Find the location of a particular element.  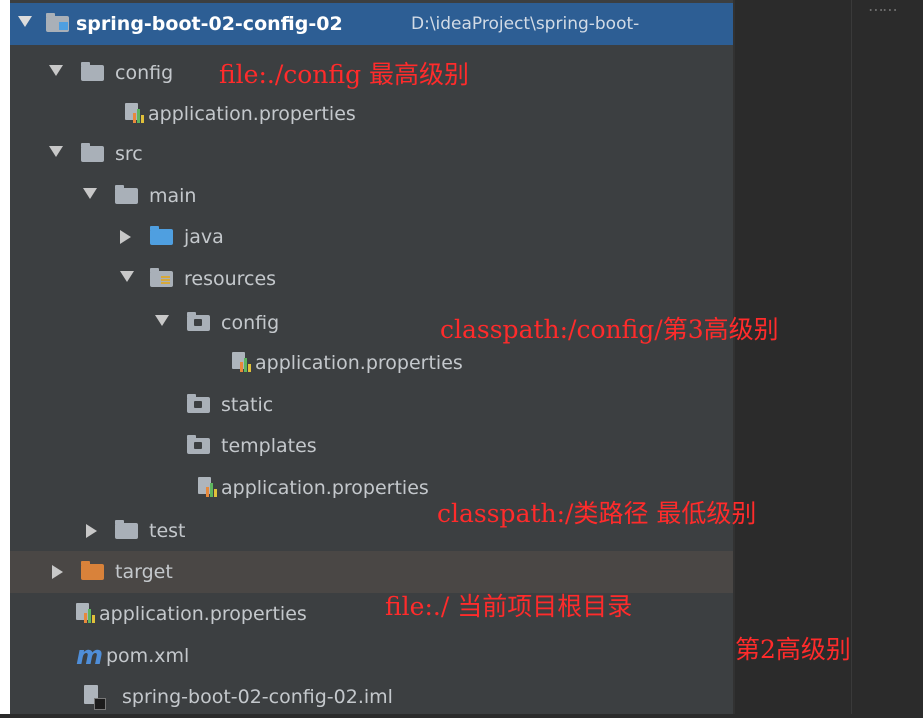

tree-row-static: static is located at coordinates (371, 405).